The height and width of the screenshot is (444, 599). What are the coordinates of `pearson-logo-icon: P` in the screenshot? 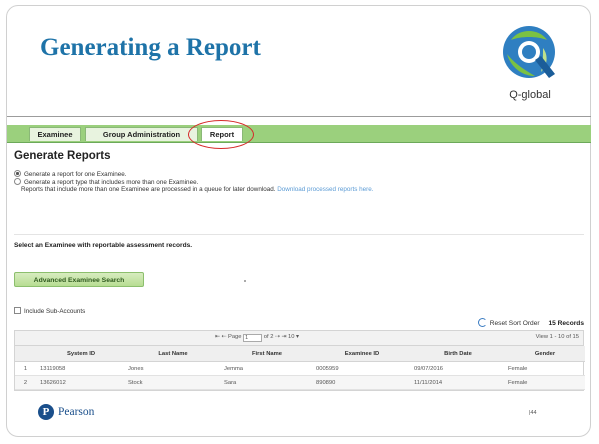 It's located at (46, 412).